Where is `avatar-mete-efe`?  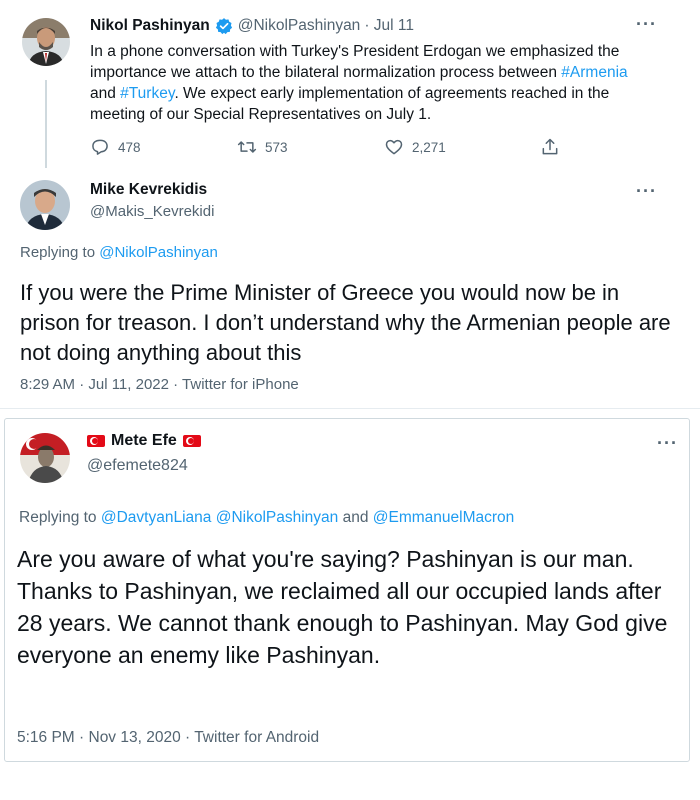 avatar-mete-efe is located at coordinates (45, 458).